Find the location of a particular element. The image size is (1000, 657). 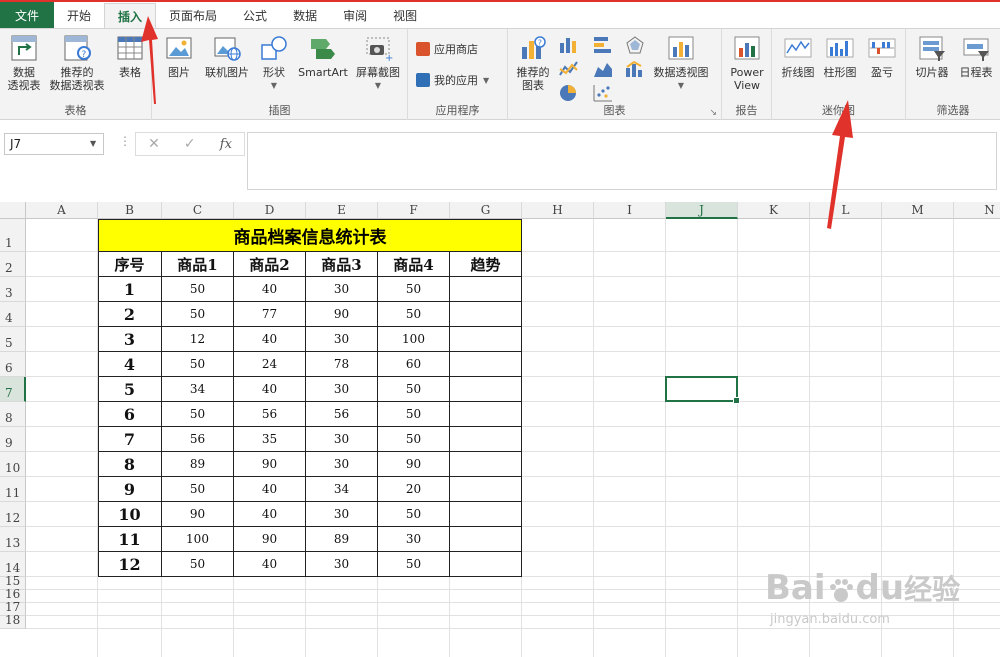

table-header-cell: 商品1 is located at coordinates (198, 264).